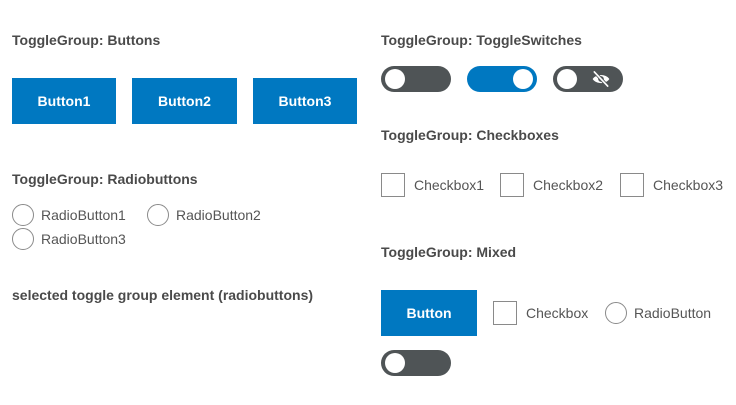 This screenshot has width=736, height=405. I want to click on checkbox-1: Checkbox1, so click(432, 185).